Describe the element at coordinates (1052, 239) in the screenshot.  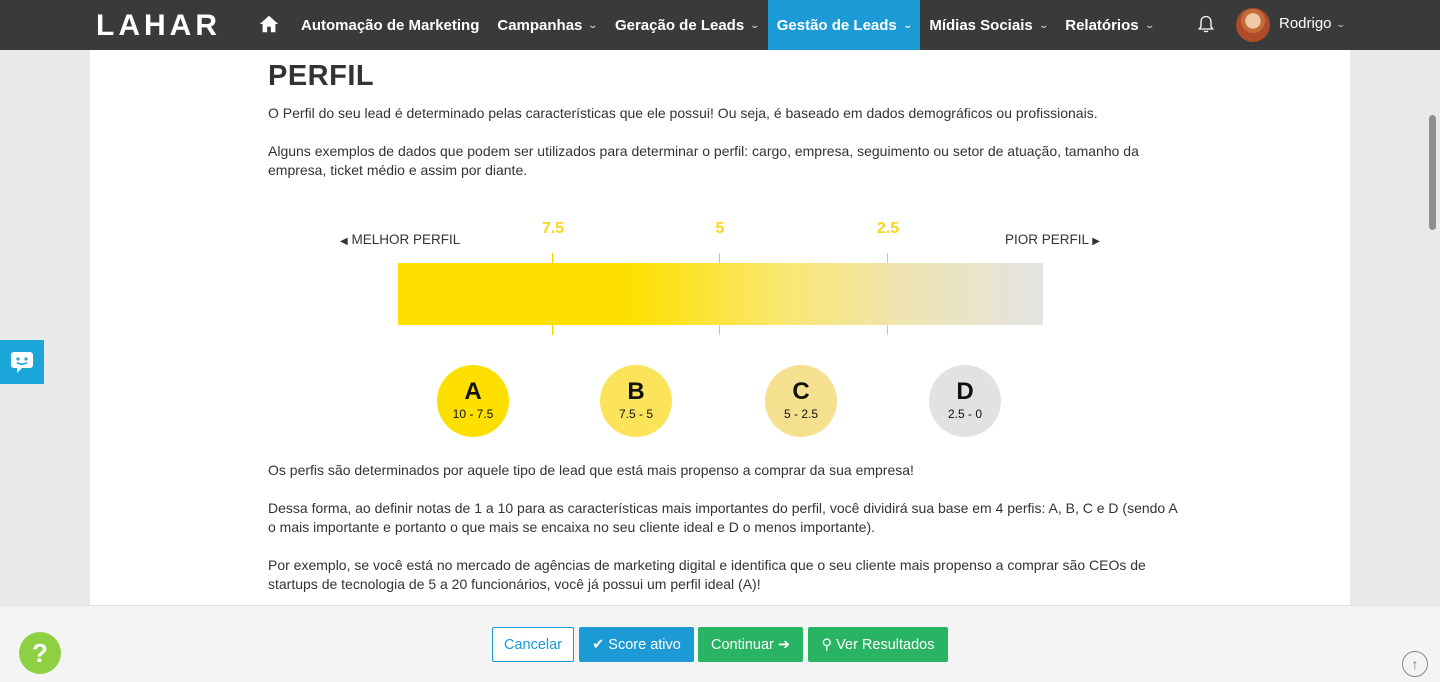
I see `worst-profile-label: PIOR PERFIL ▶` at that location.